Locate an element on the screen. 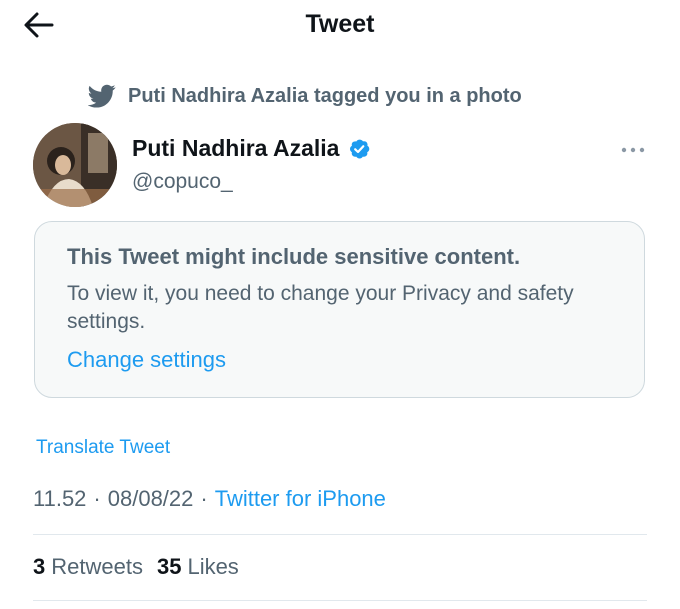  author-name: Puti Nadhira Azalia is located at coordinates (235, 148).